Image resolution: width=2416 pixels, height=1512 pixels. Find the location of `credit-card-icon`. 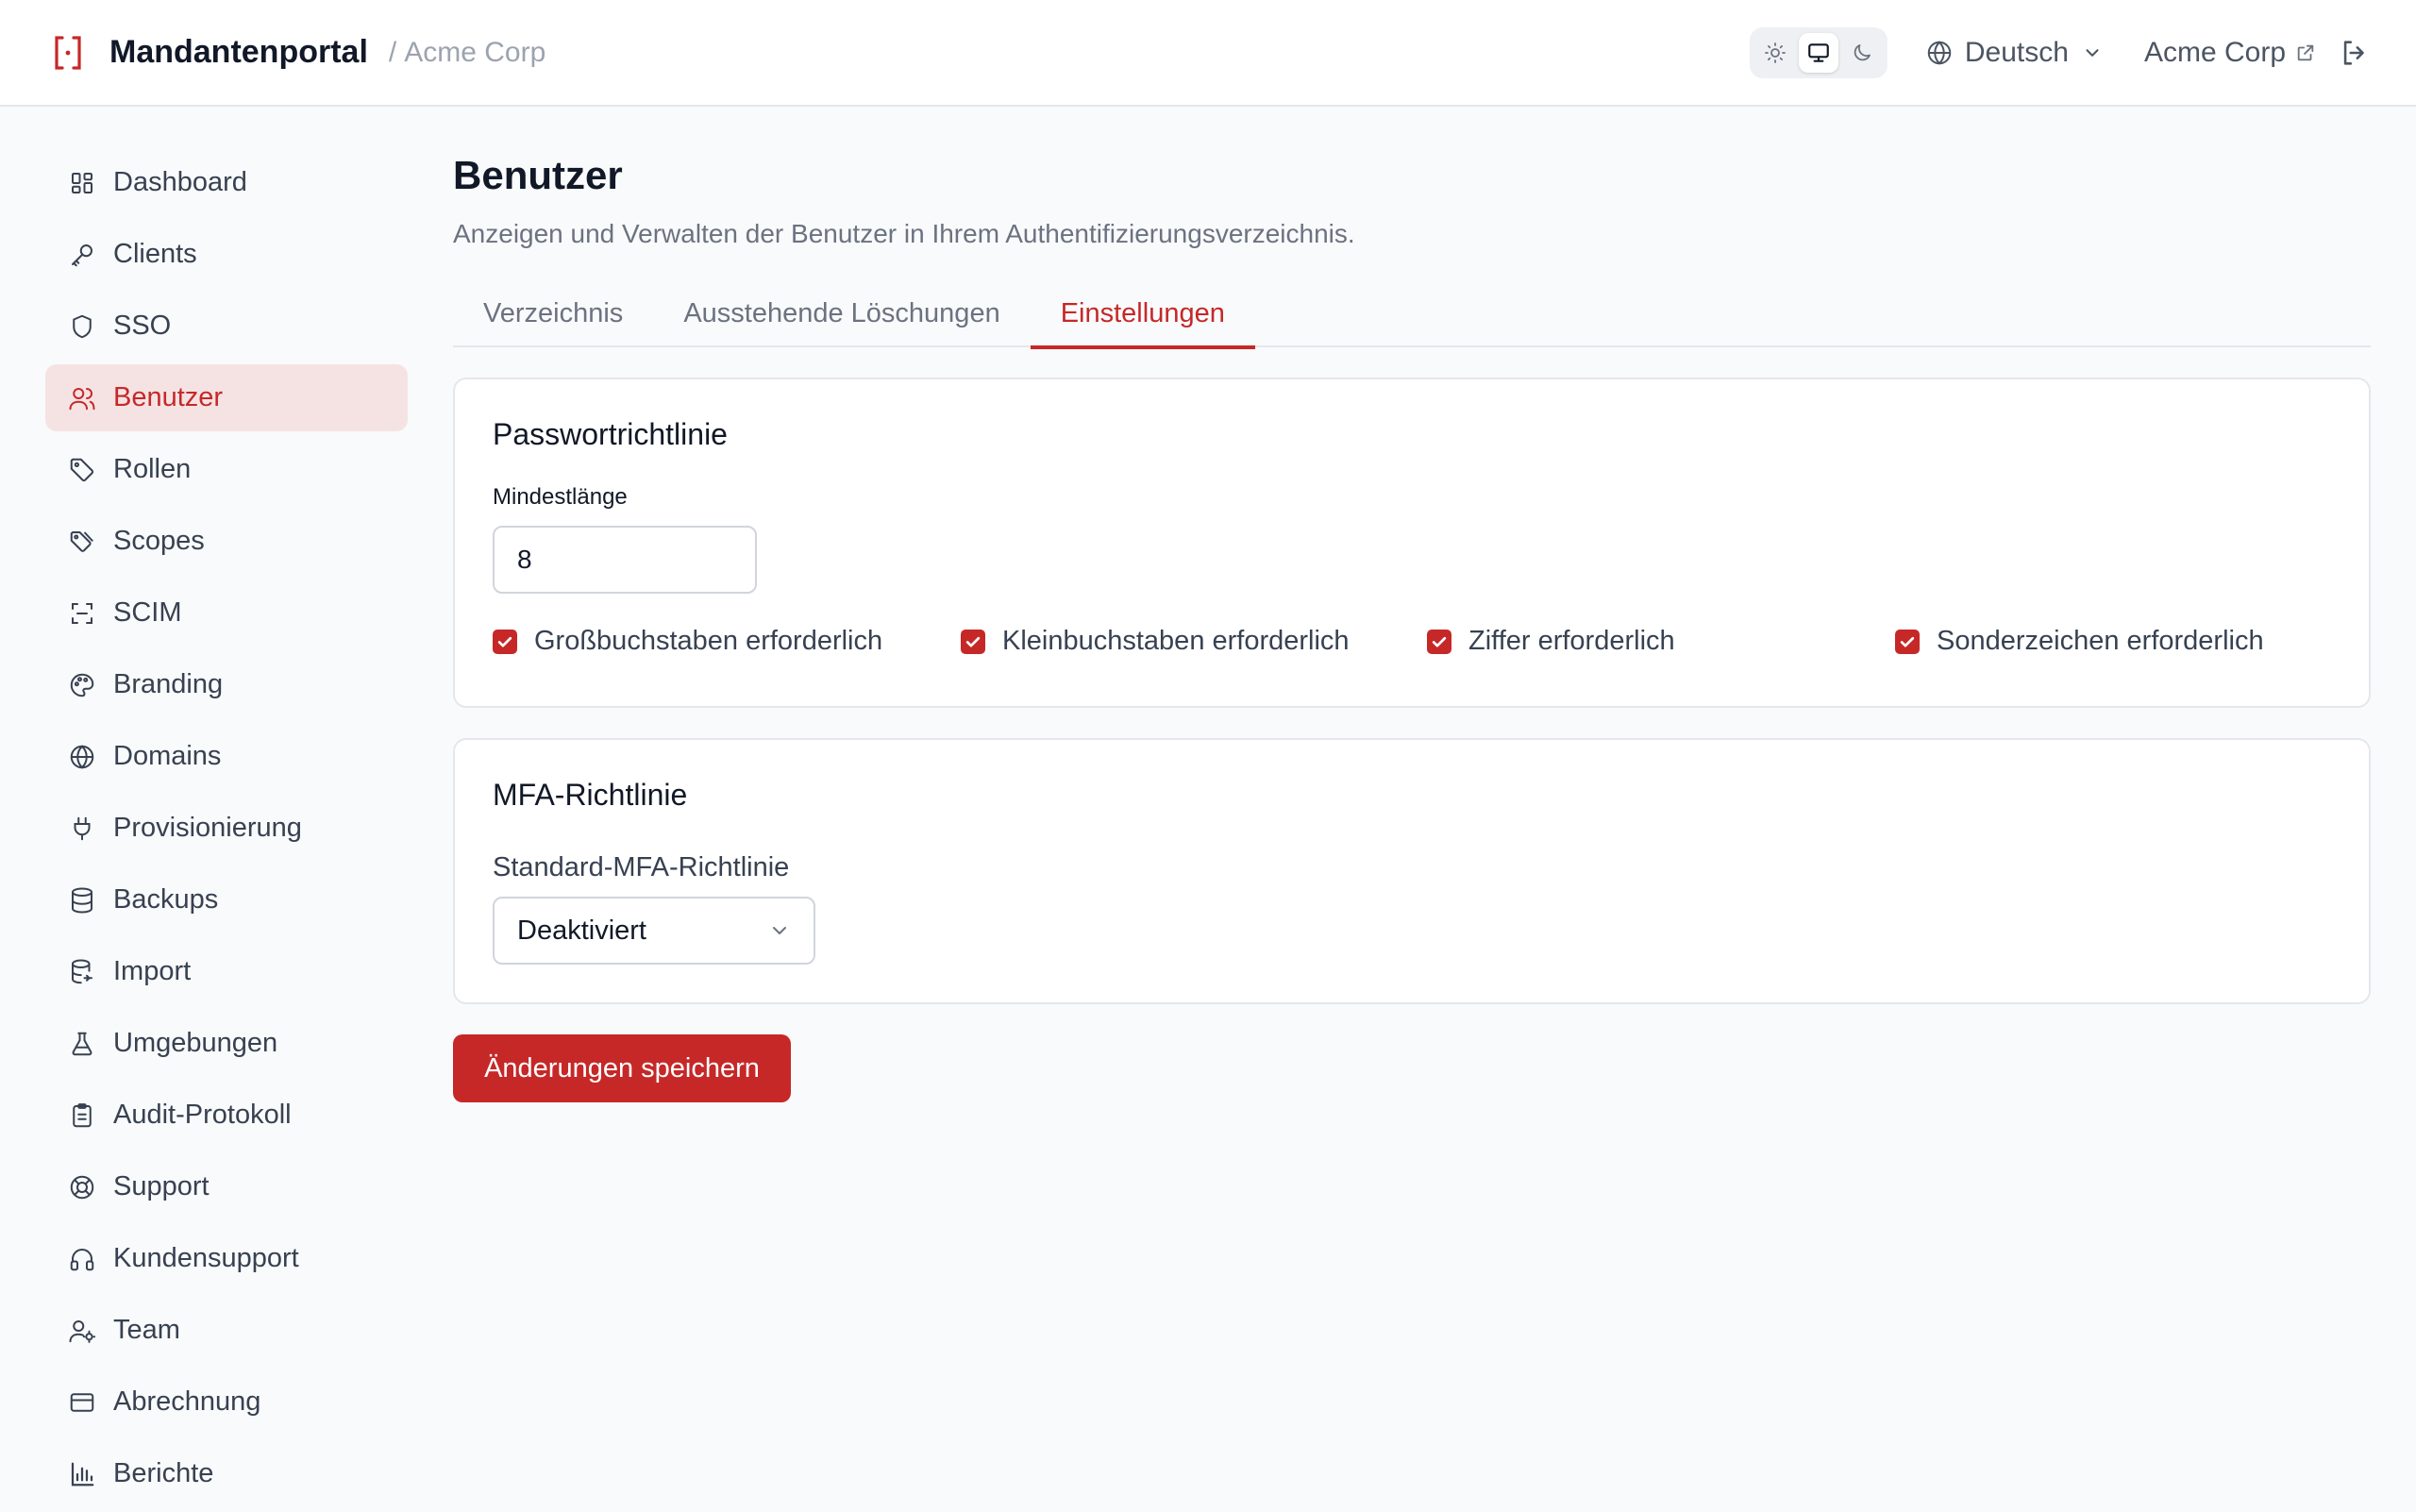

credit-card-icon is located at coordinates (82, 1402).